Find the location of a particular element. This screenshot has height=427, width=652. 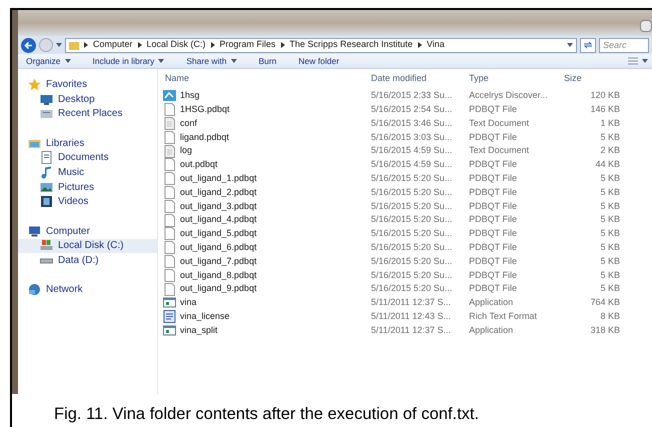

file-row: vina 5/11/2011 12:37 S... Application 764 KB is located at coordinates (400, 303).